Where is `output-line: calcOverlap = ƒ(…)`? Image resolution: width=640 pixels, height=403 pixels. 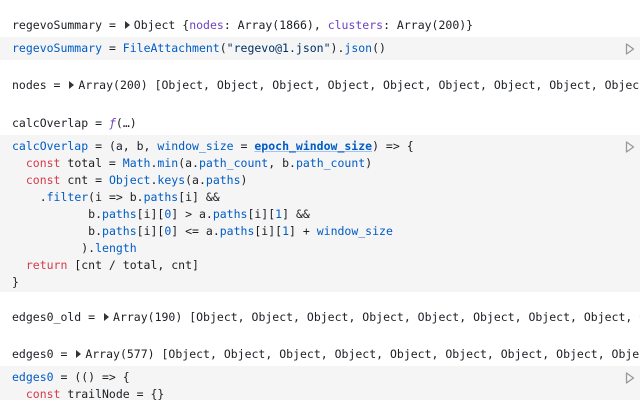
output-line: calcOverlap = ƒ(…) is located at coordinates (74, 123).